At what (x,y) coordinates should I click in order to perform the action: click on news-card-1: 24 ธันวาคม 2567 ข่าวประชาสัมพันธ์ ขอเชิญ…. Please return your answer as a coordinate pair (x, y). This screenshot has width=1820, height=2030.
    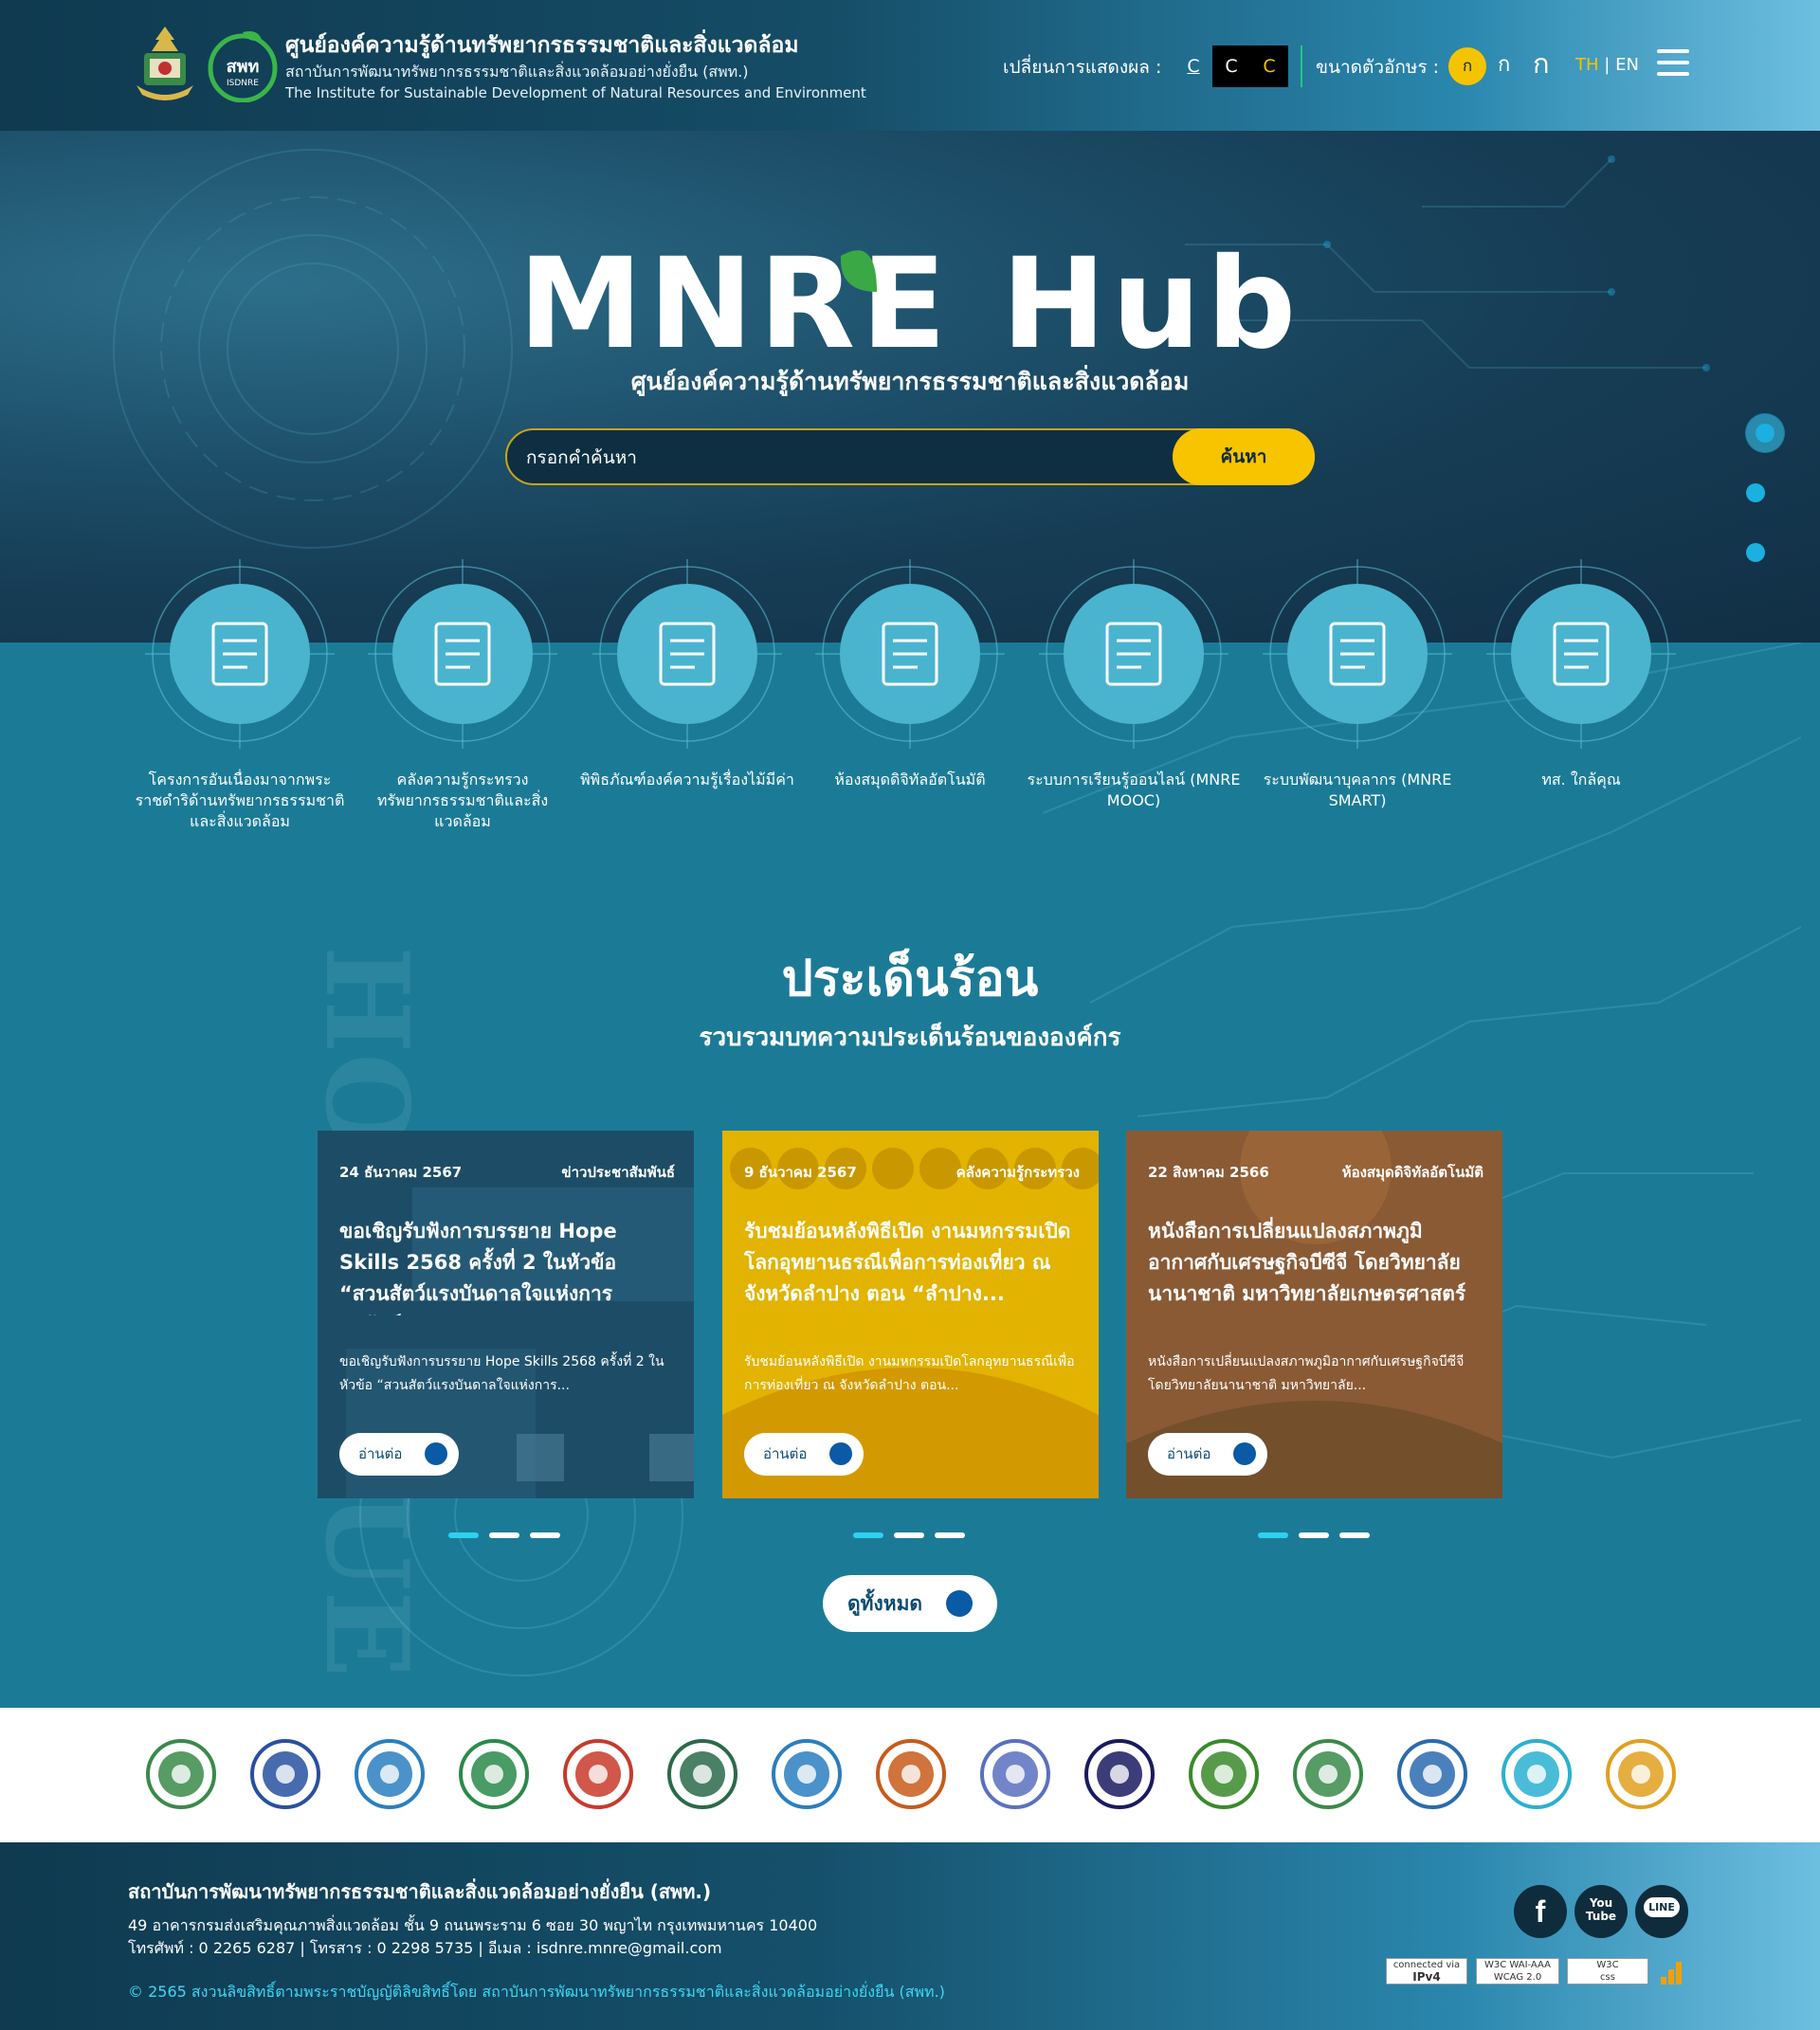
    Looking at the image, I should click on (506, 1314).